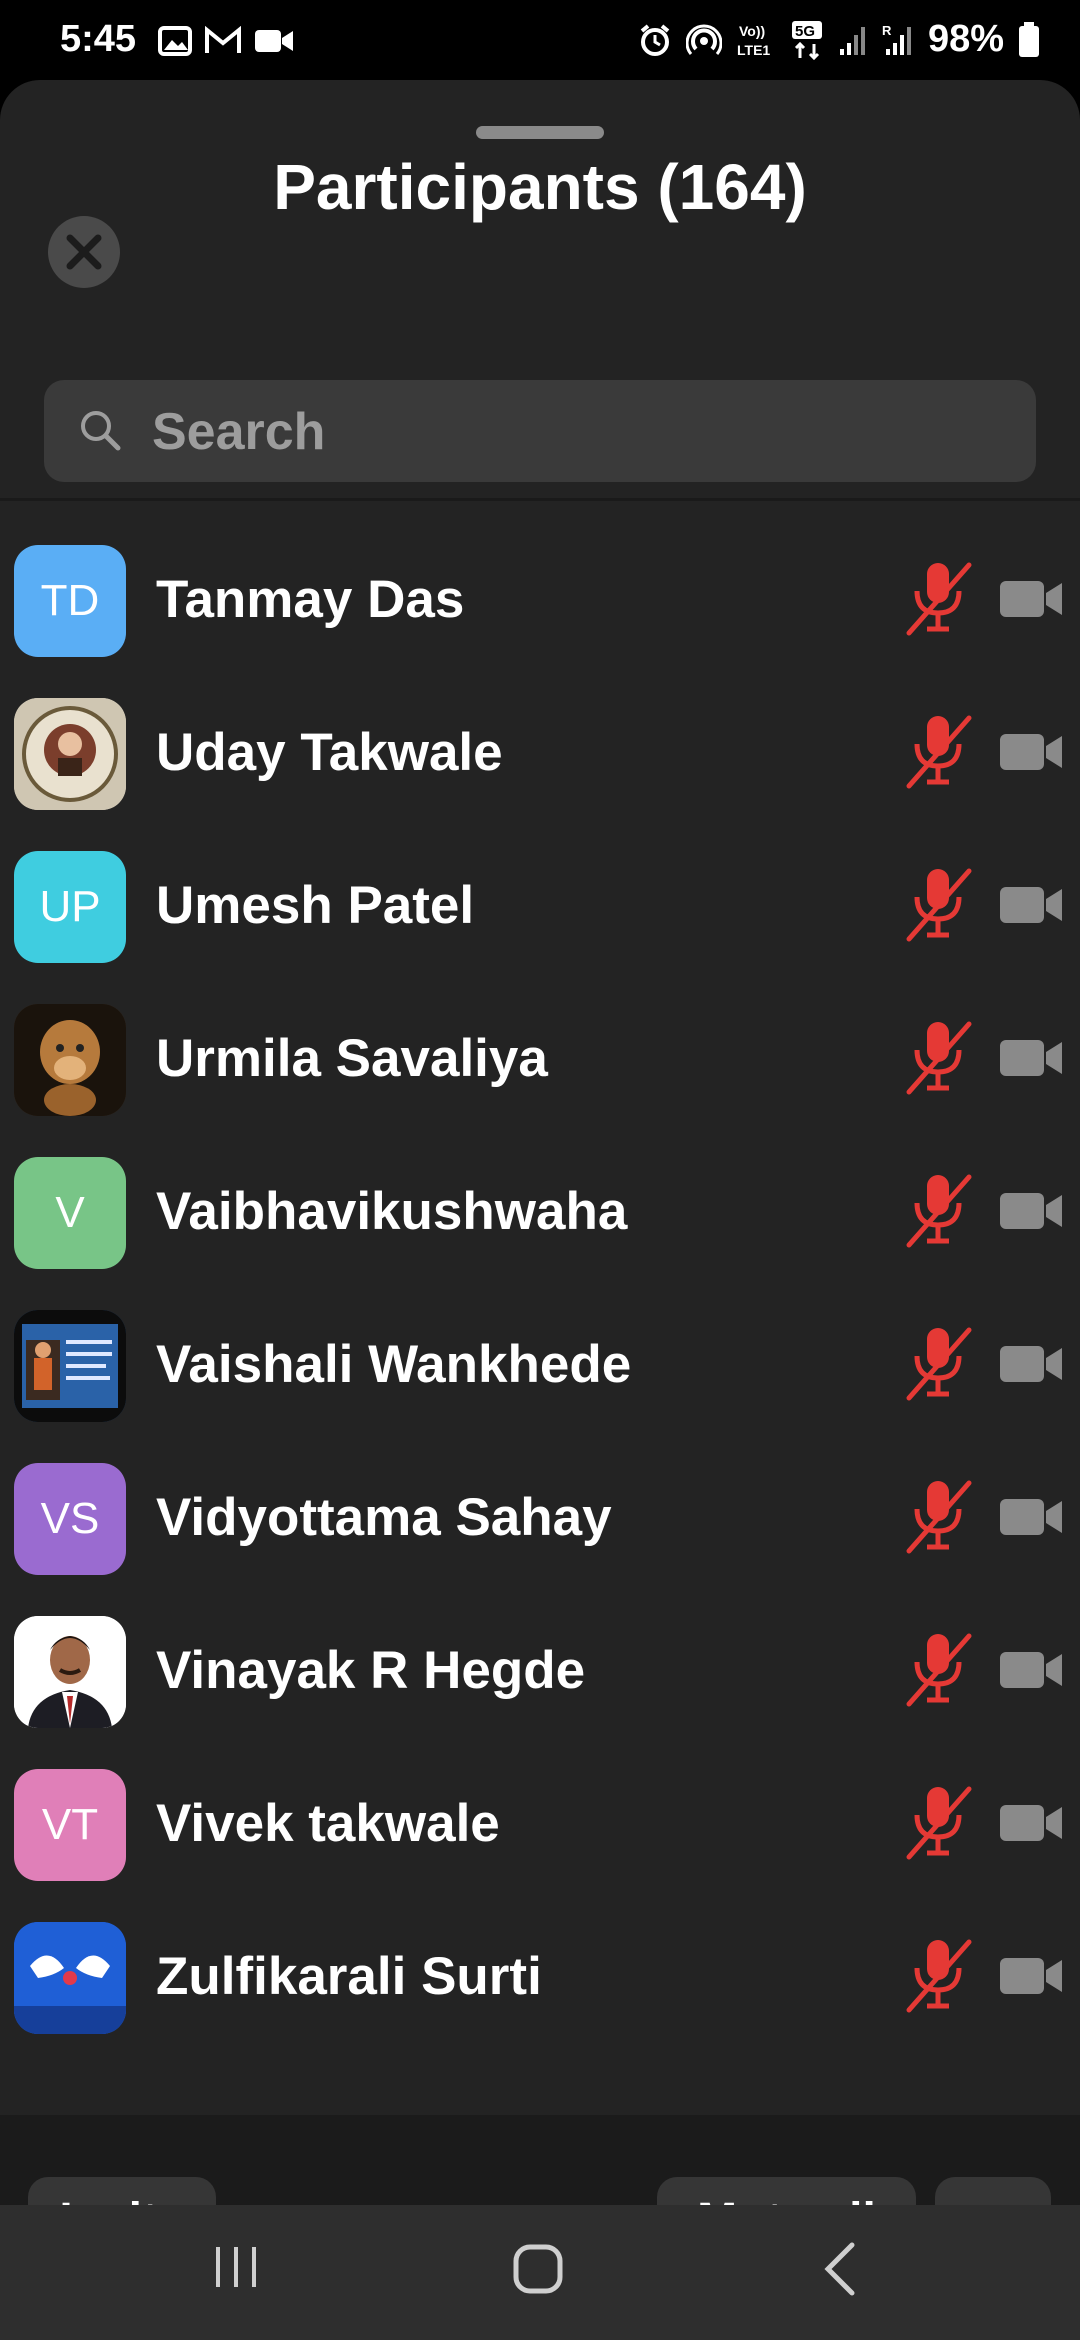 This screenshot has width=1080, height=2340. Describe the element at coordinates (101, 431) in the screenshot. I see `search-icon` at that location.